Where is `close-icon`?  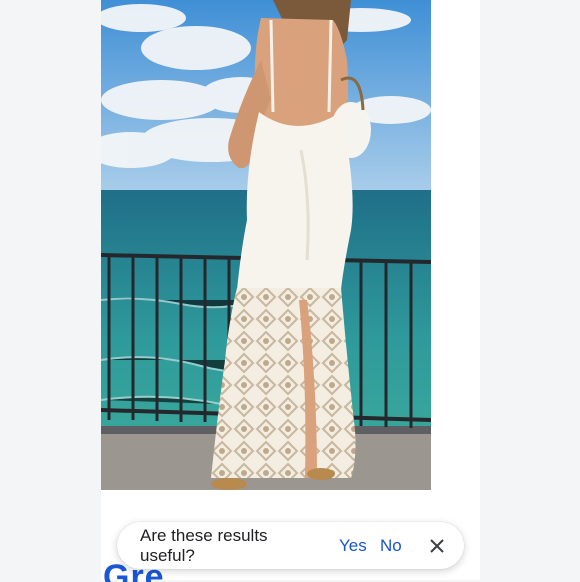 close-icon is located at coordinates (437, 546).